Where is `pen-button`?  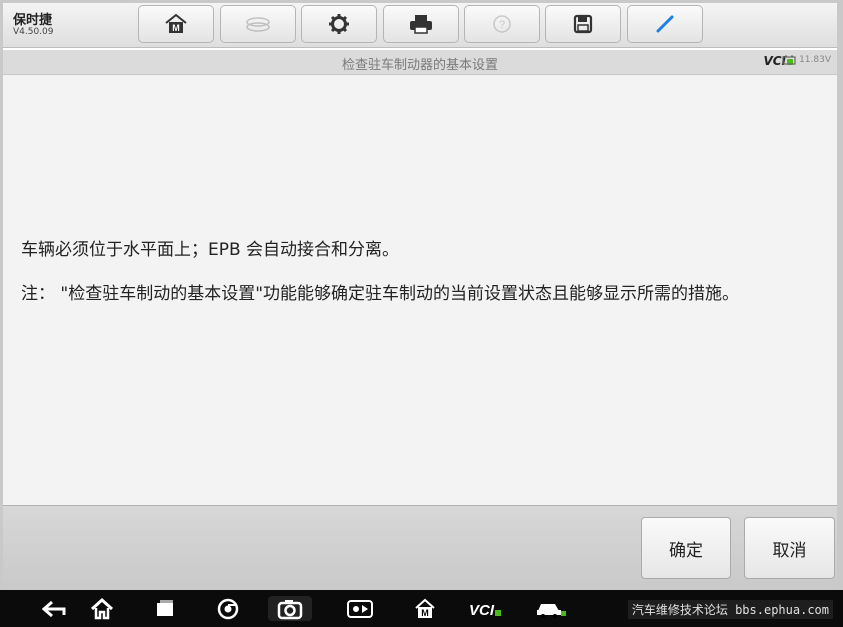 pen-button is located at coordinates (665, 24).